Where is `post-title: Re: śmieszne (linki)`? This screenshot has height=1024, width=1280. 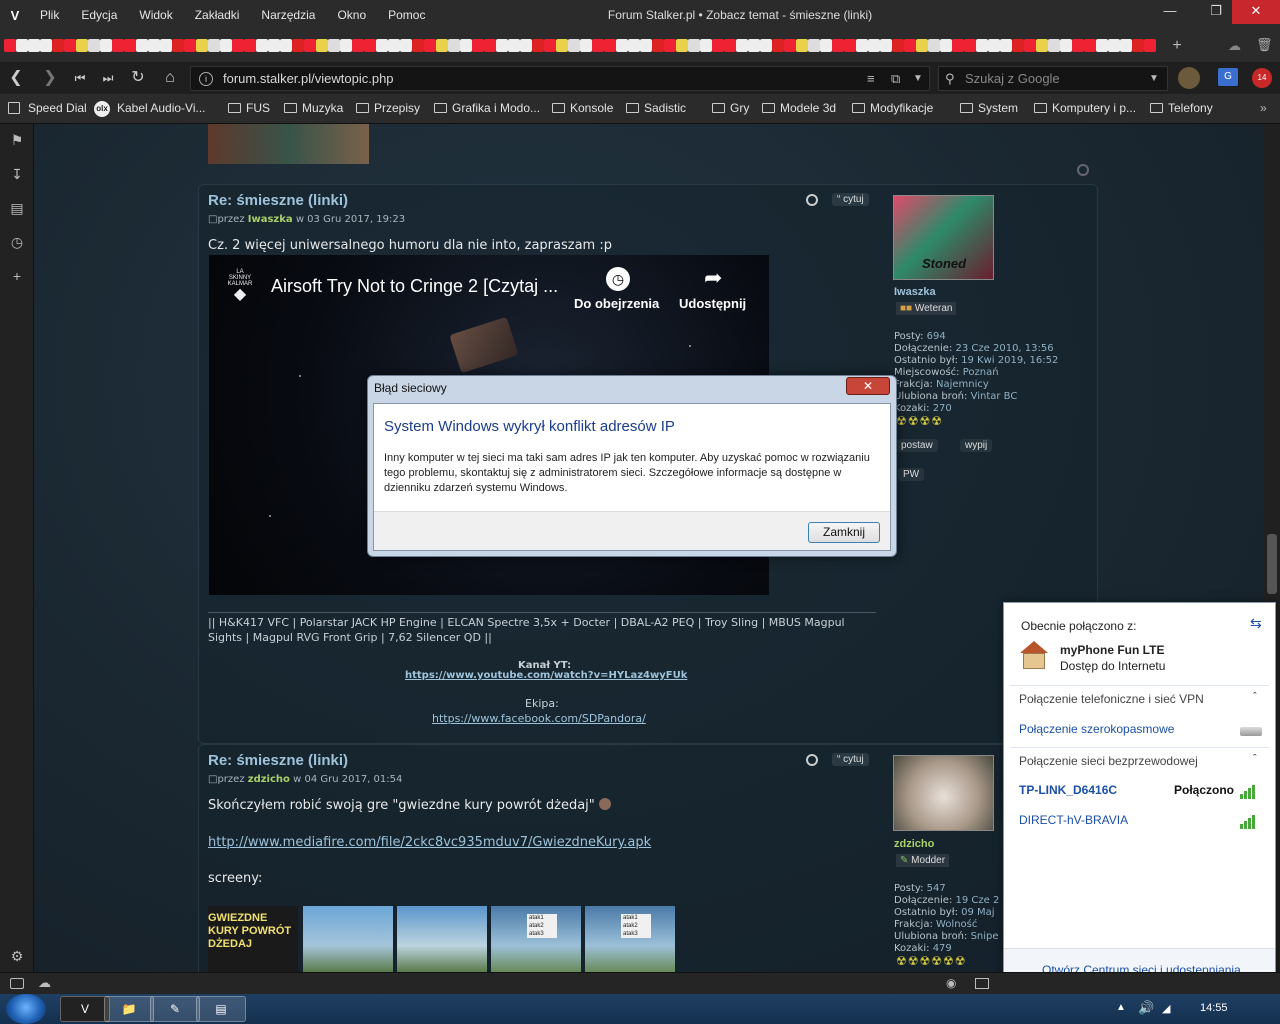 post-title: Re: śmieszne (linki) is located at coordinates (278, 200).